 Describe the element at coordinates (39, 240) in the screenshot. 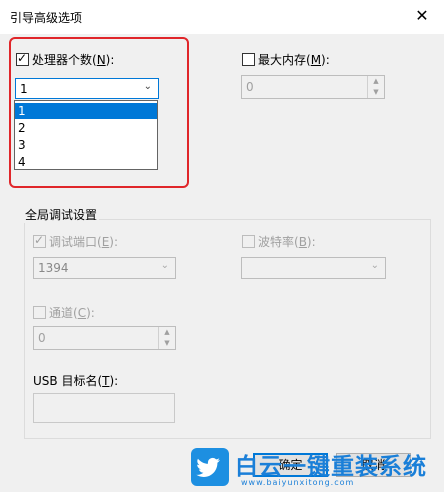

I see `debug-port-checkbox` at that location.